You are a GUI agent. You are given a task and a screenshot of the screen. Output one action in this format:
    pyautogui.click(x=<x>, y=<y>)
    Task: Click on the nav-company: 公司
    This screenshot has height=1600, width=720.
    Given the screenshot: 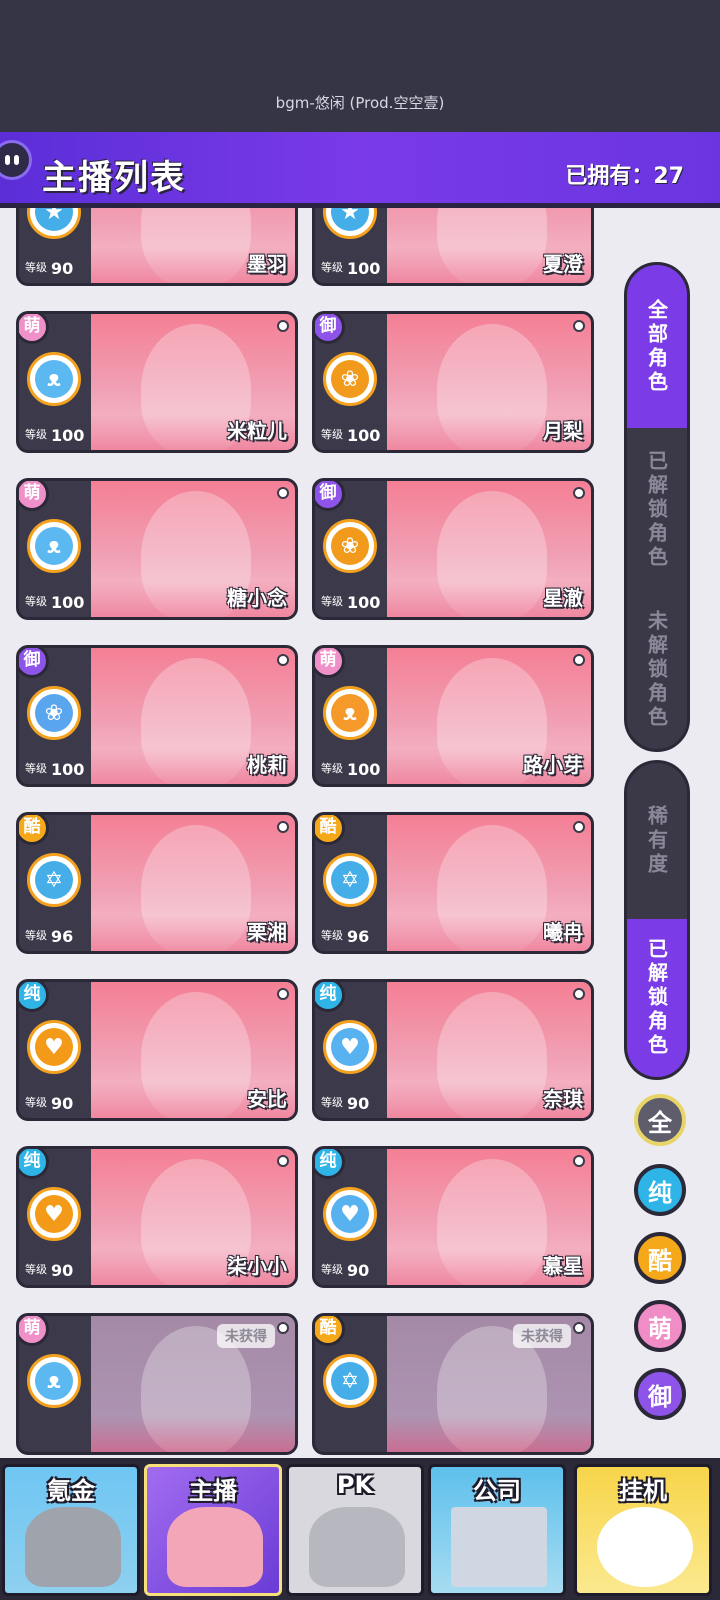 What is the action you would take?
    pyautogui.click(x=497, y=1530)
    